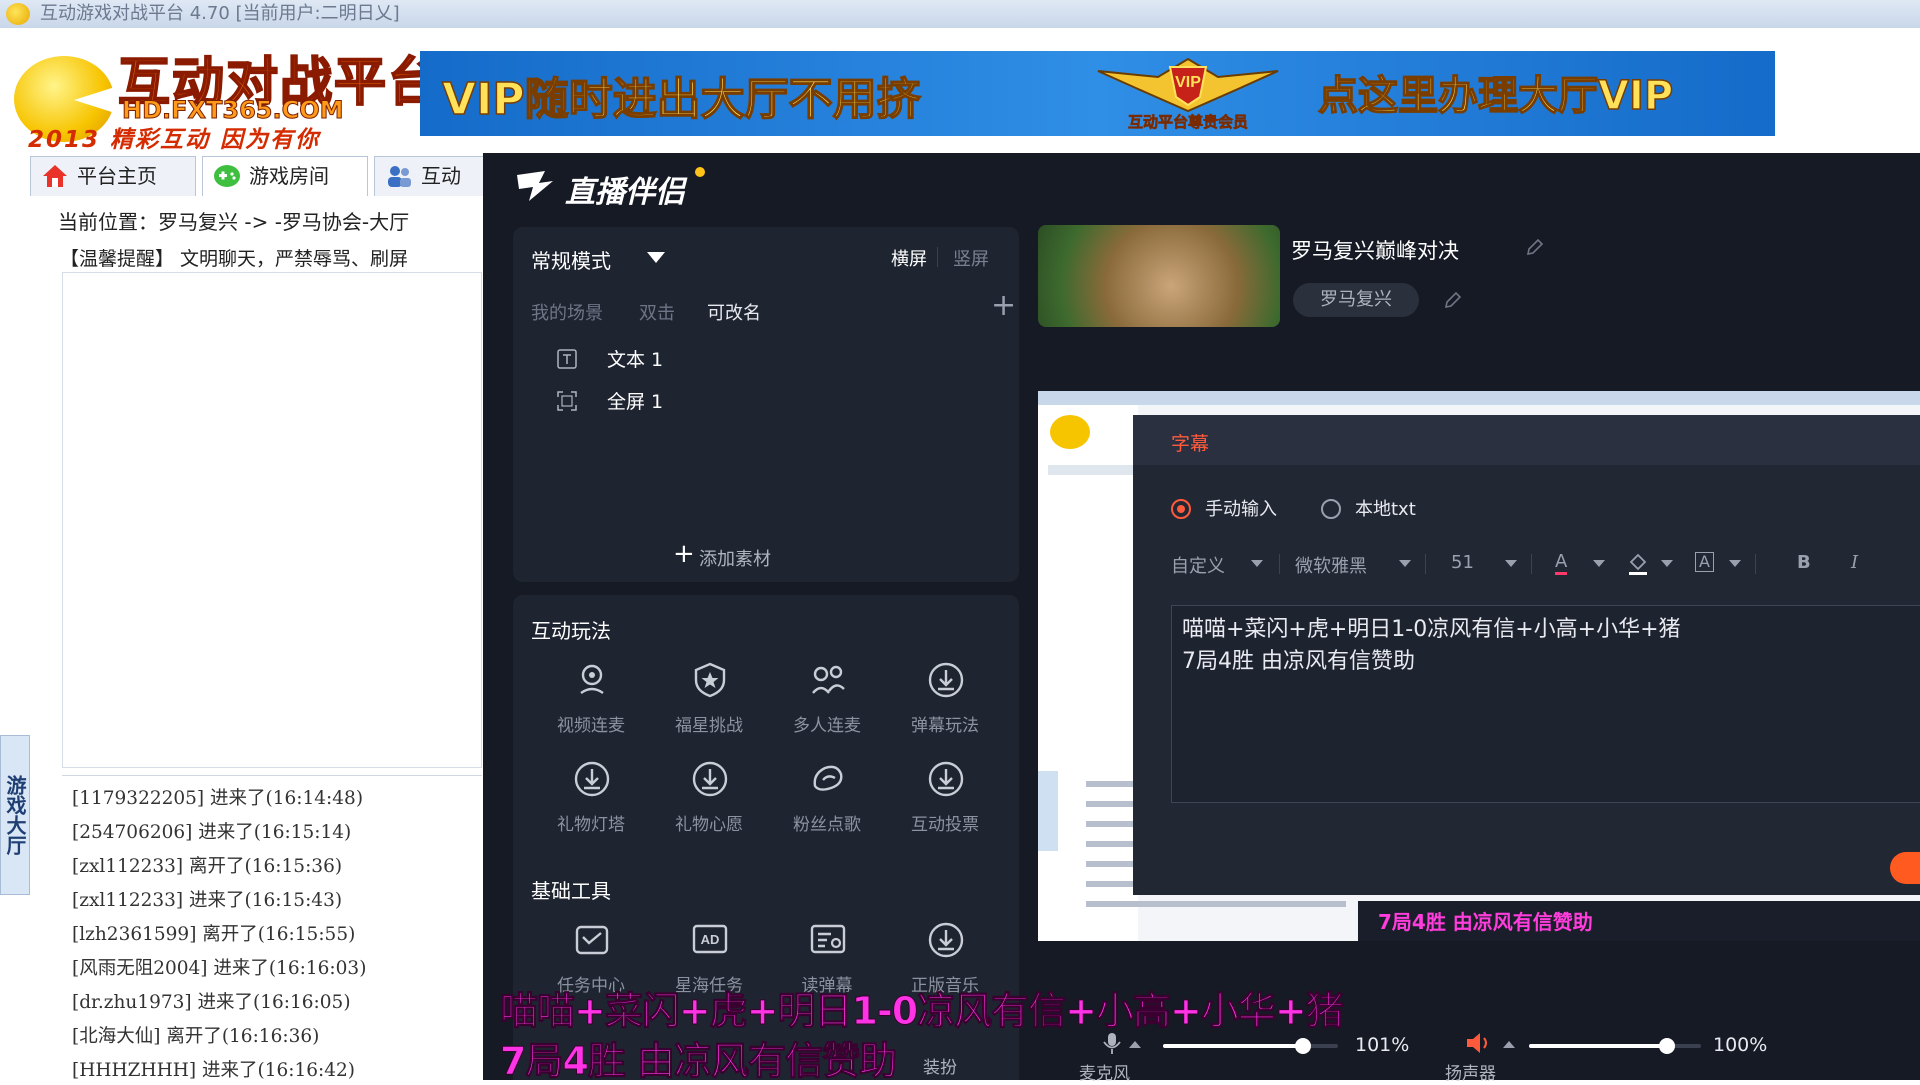 This screenshot has width=1920, height=1085. I want to click on live-category-tag: 罗马复兴, so click(1356, 300).